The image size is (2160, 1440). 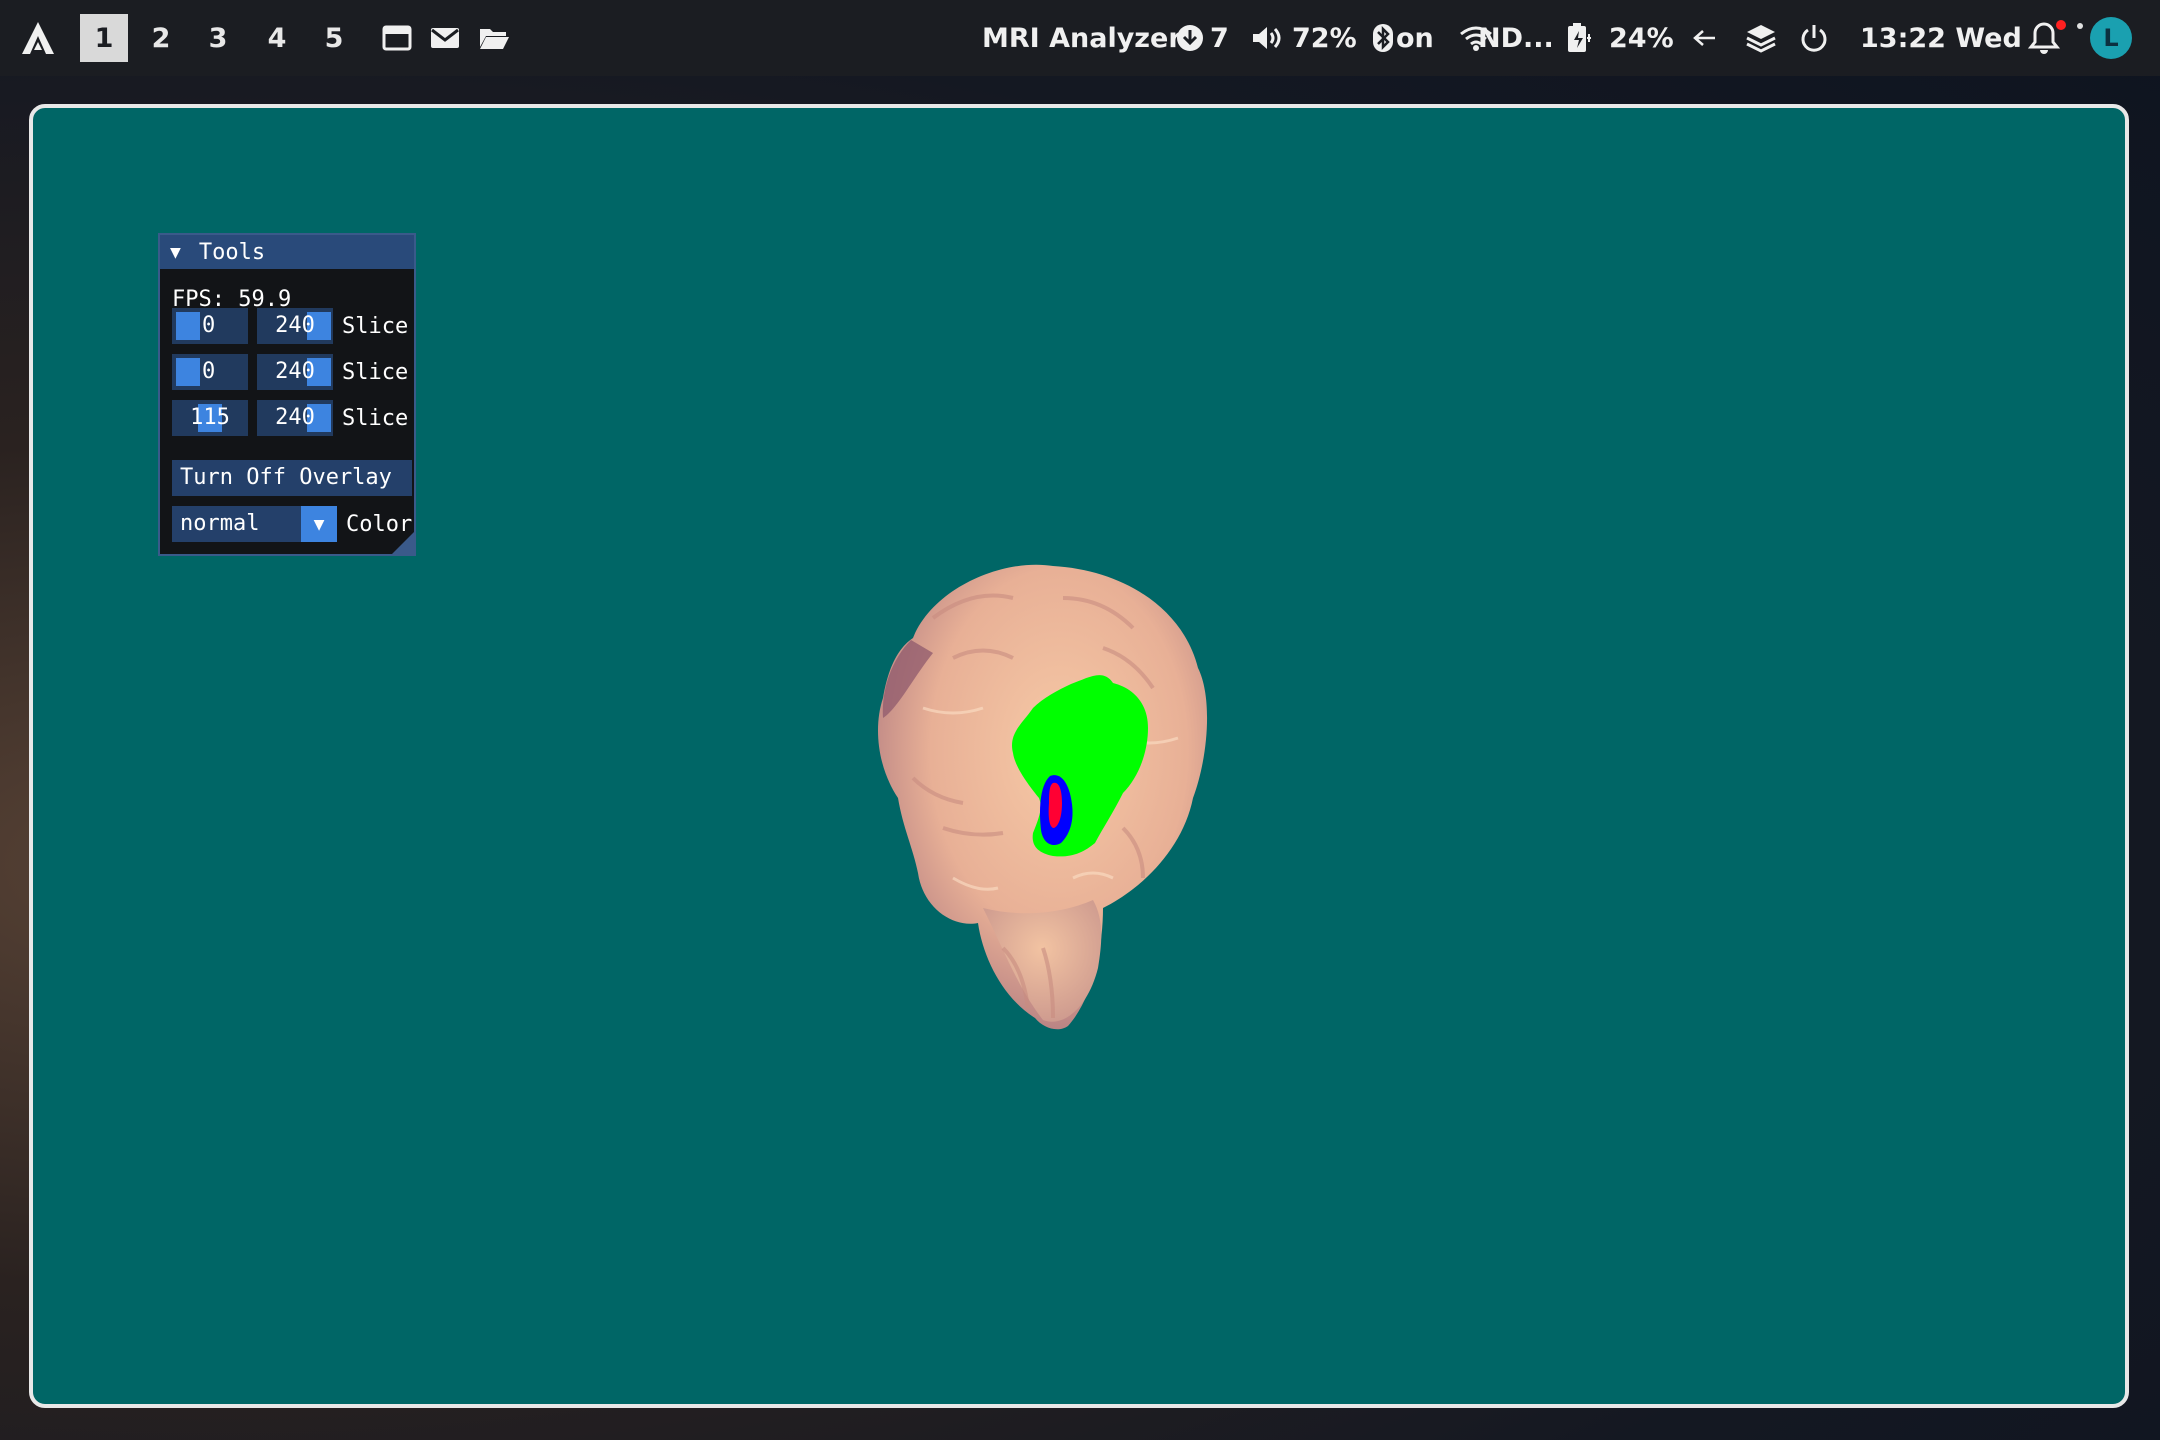 I want to click on back-arrow-icon, so click(x=1705, y=38).